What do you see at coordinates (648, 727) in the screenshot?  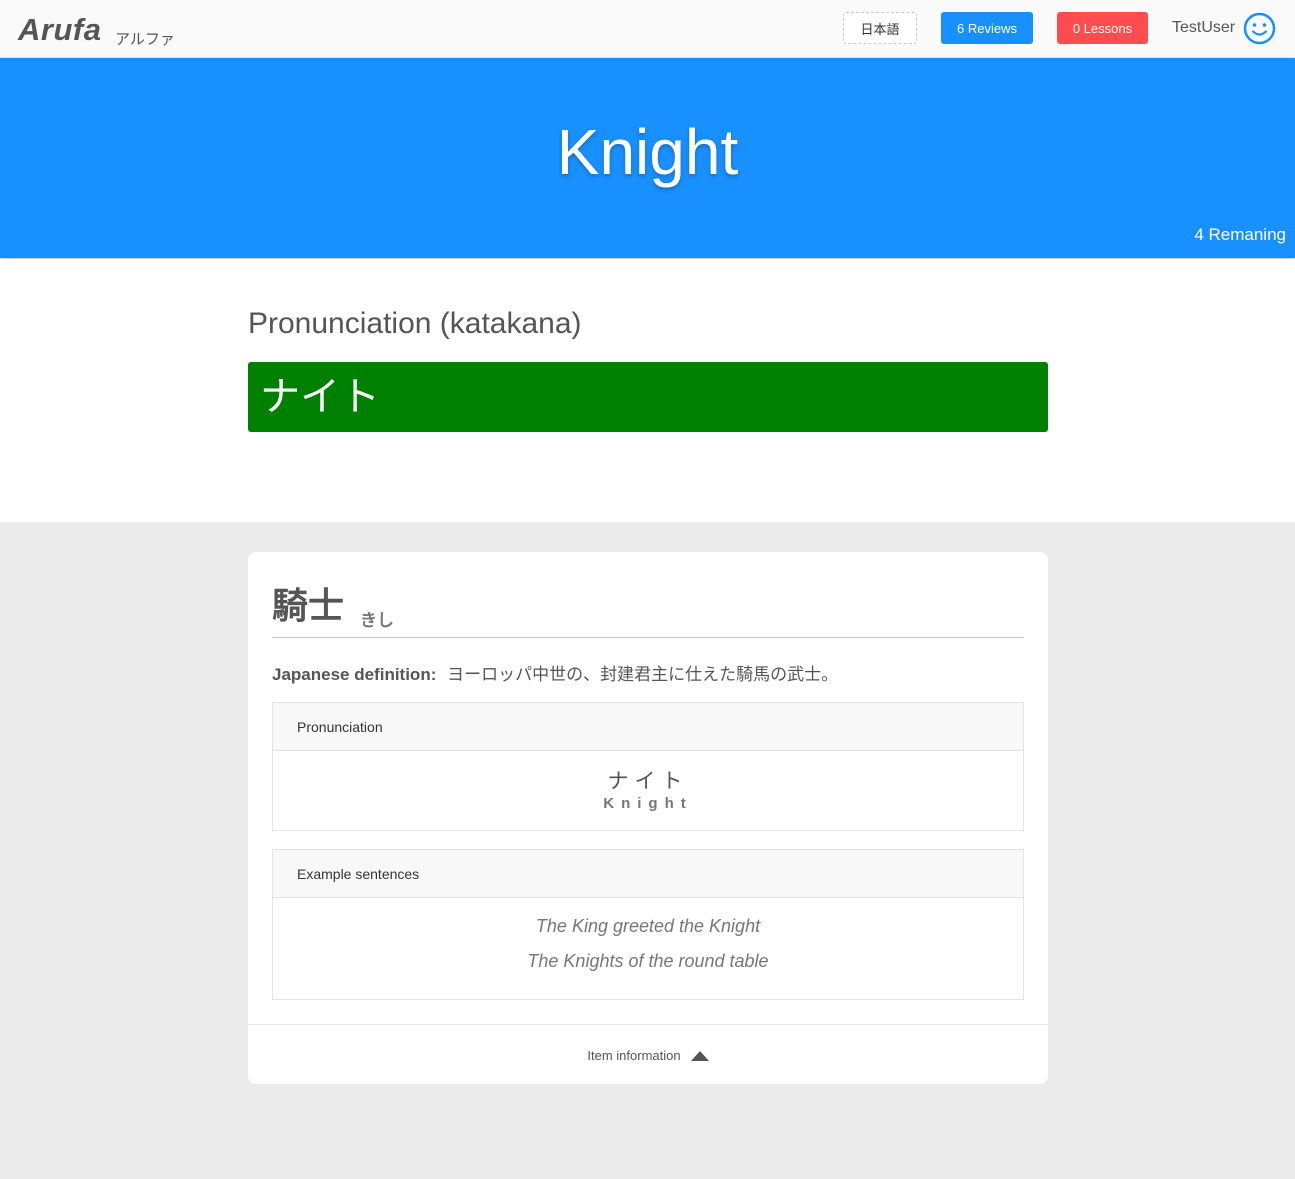 I see `pronunciation-panel-title: Pronunciation` at bounding box center [648, 727].